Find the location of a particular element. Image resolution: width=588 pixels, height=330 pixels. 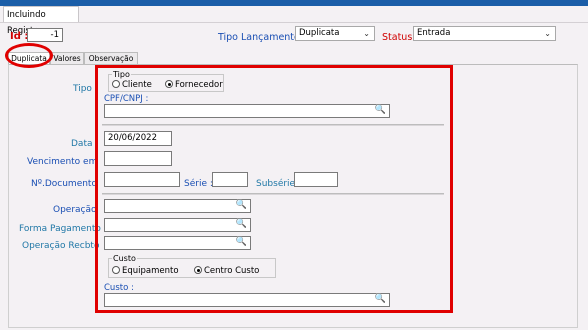

tipo-lancamento-label: Tipo Lançamento : is located at coordinates (262, 37).